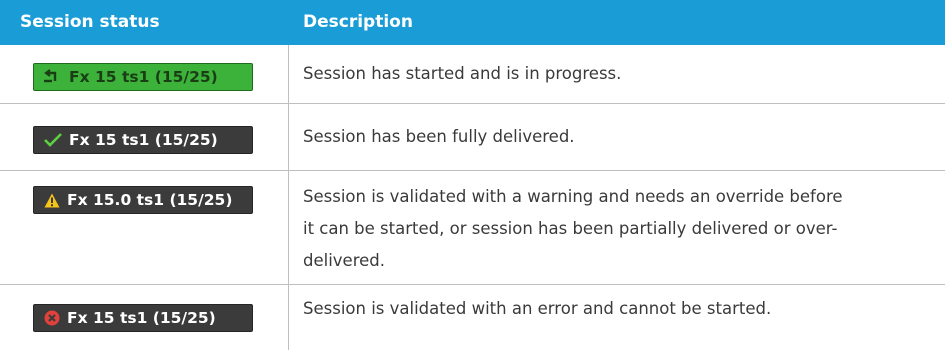 The image size is (948, 350). I want to click on status-badge-in-progress: Fx 15 ts1 (15/25), so click(143, 77).